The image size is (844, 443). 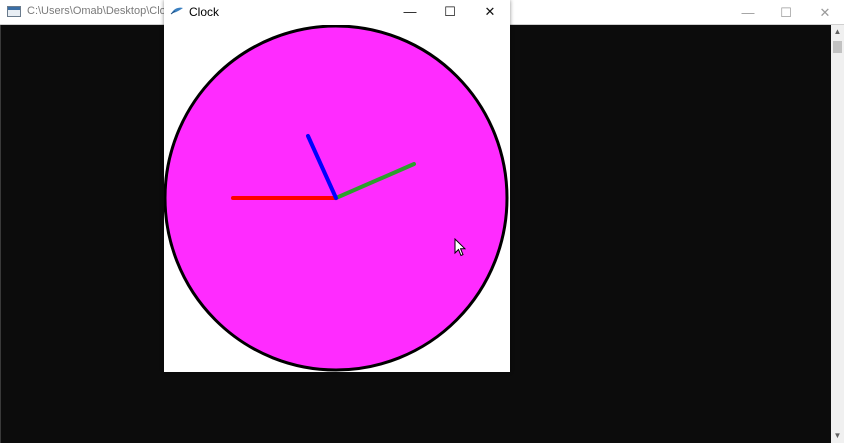 I want to click on scroll-down-arrow-icon: ▼, so click(x=837, y=436).